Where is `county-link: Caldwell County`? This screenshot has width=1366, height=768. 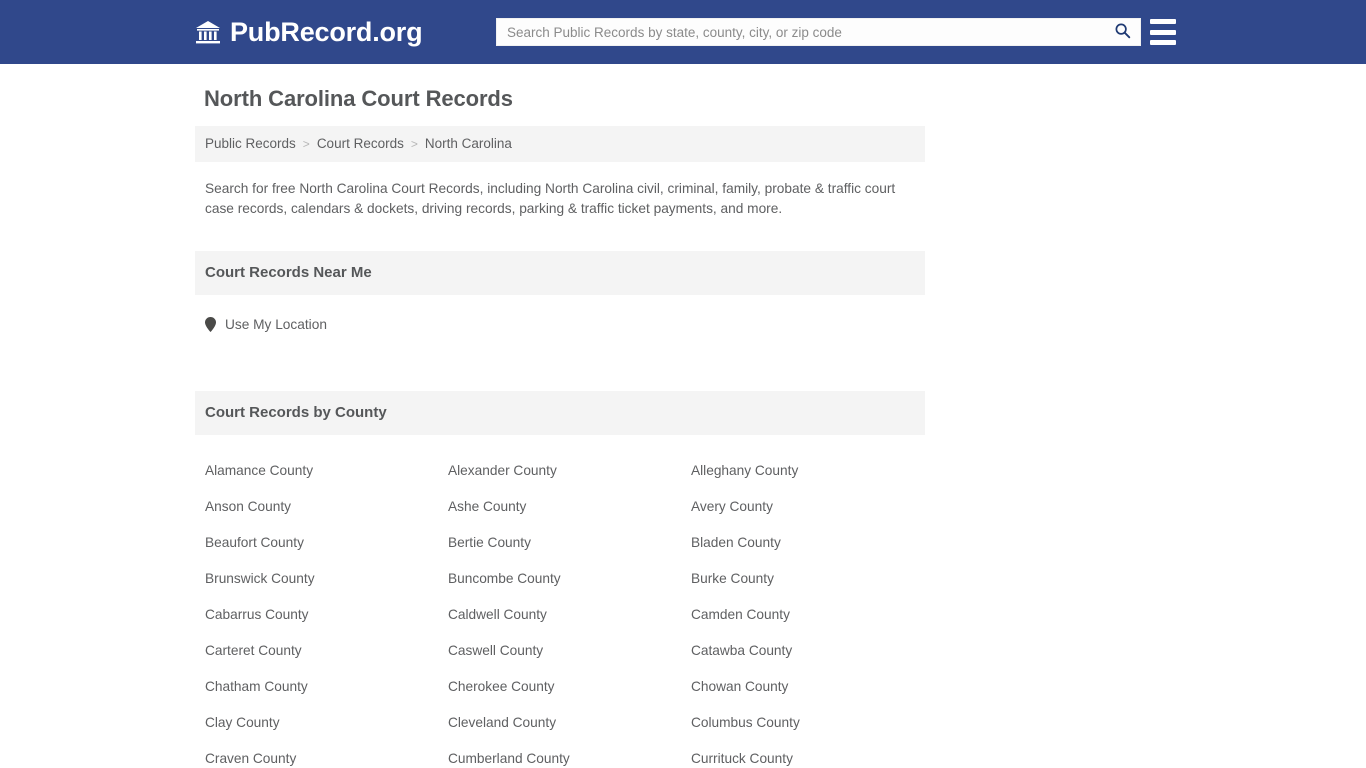 county-link: Caldwell County is located at coordinates (569, 615).